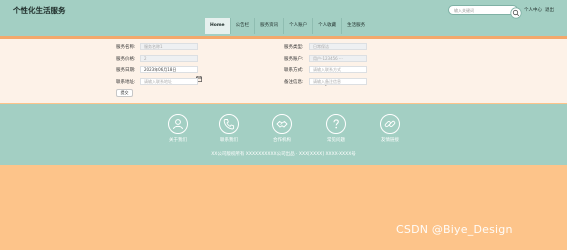 The height and width of the screenshot is (250, 567). I want to click on handshake-icon, so click(282, 124).